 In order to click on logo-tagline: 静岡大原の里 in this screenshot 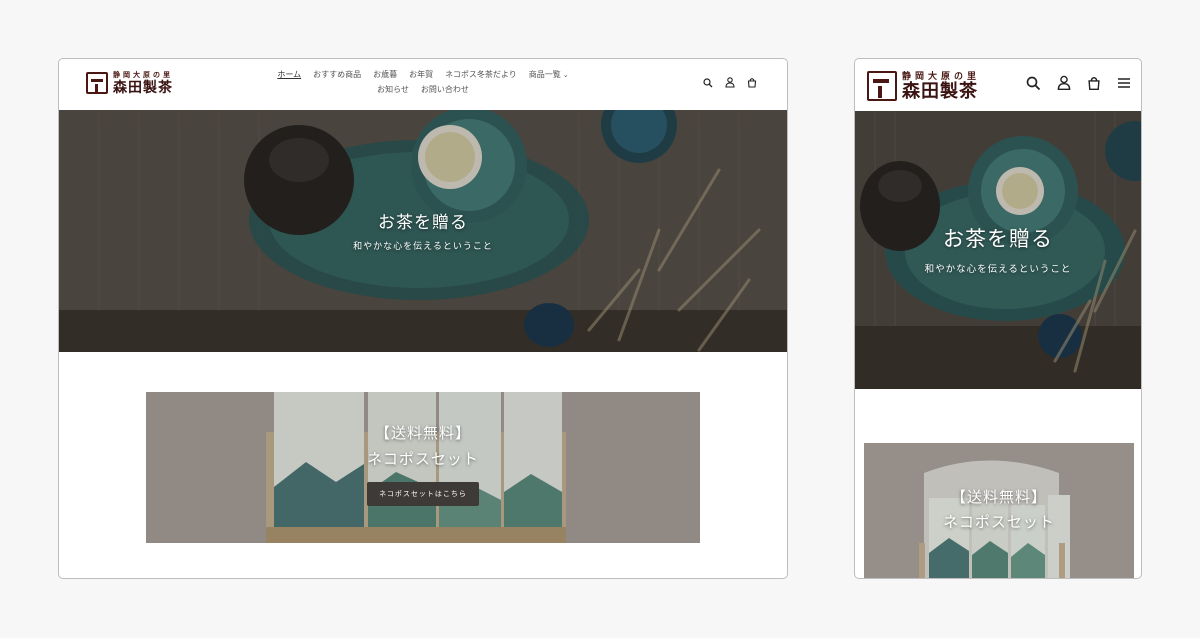, I will do `click(143, 75)`.